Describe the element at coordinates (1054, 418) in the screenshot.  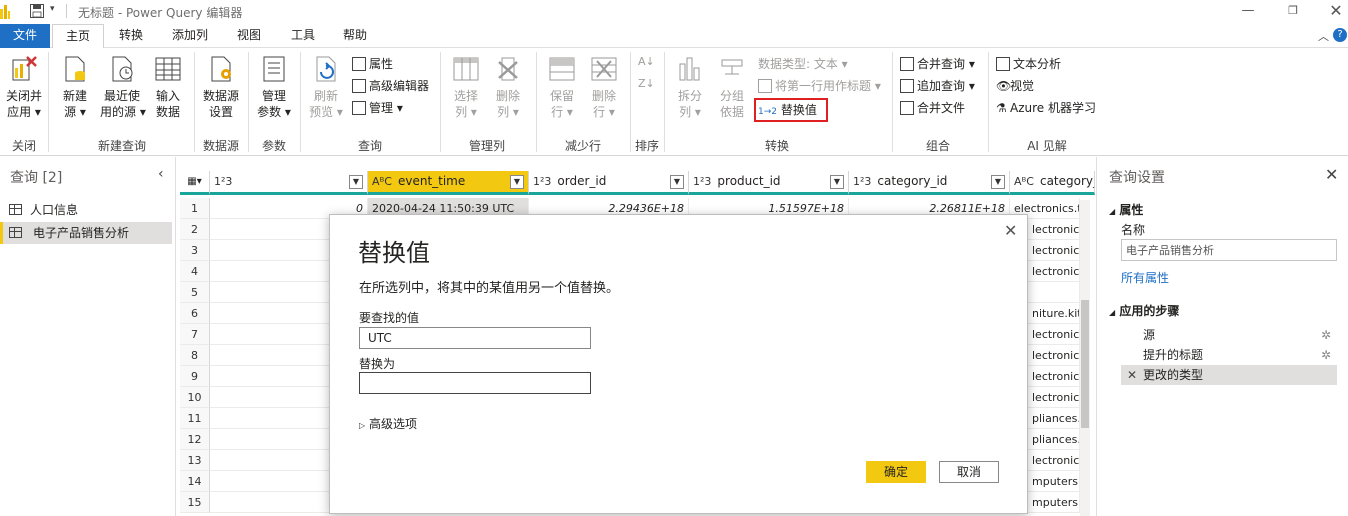
I see `table-cell: pliances.ki` at that location.